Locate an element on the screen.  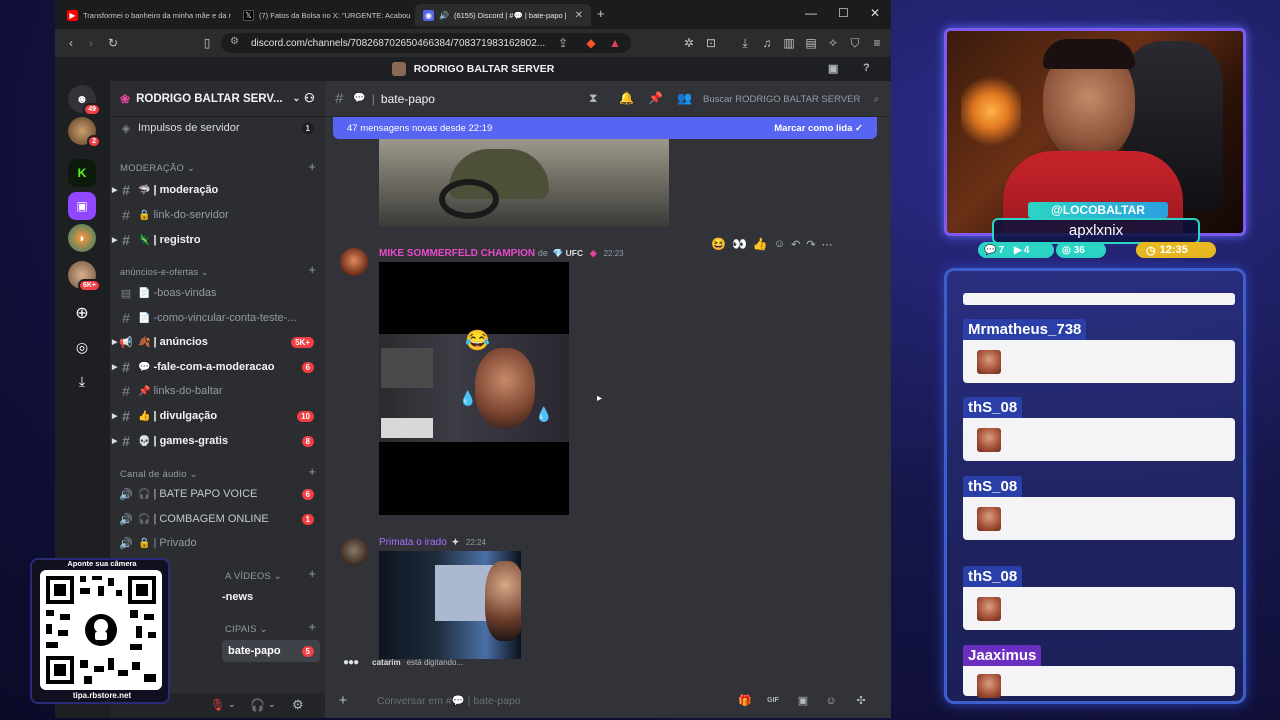
extensions-icon: ✲ is located at coordinates (689, 43).